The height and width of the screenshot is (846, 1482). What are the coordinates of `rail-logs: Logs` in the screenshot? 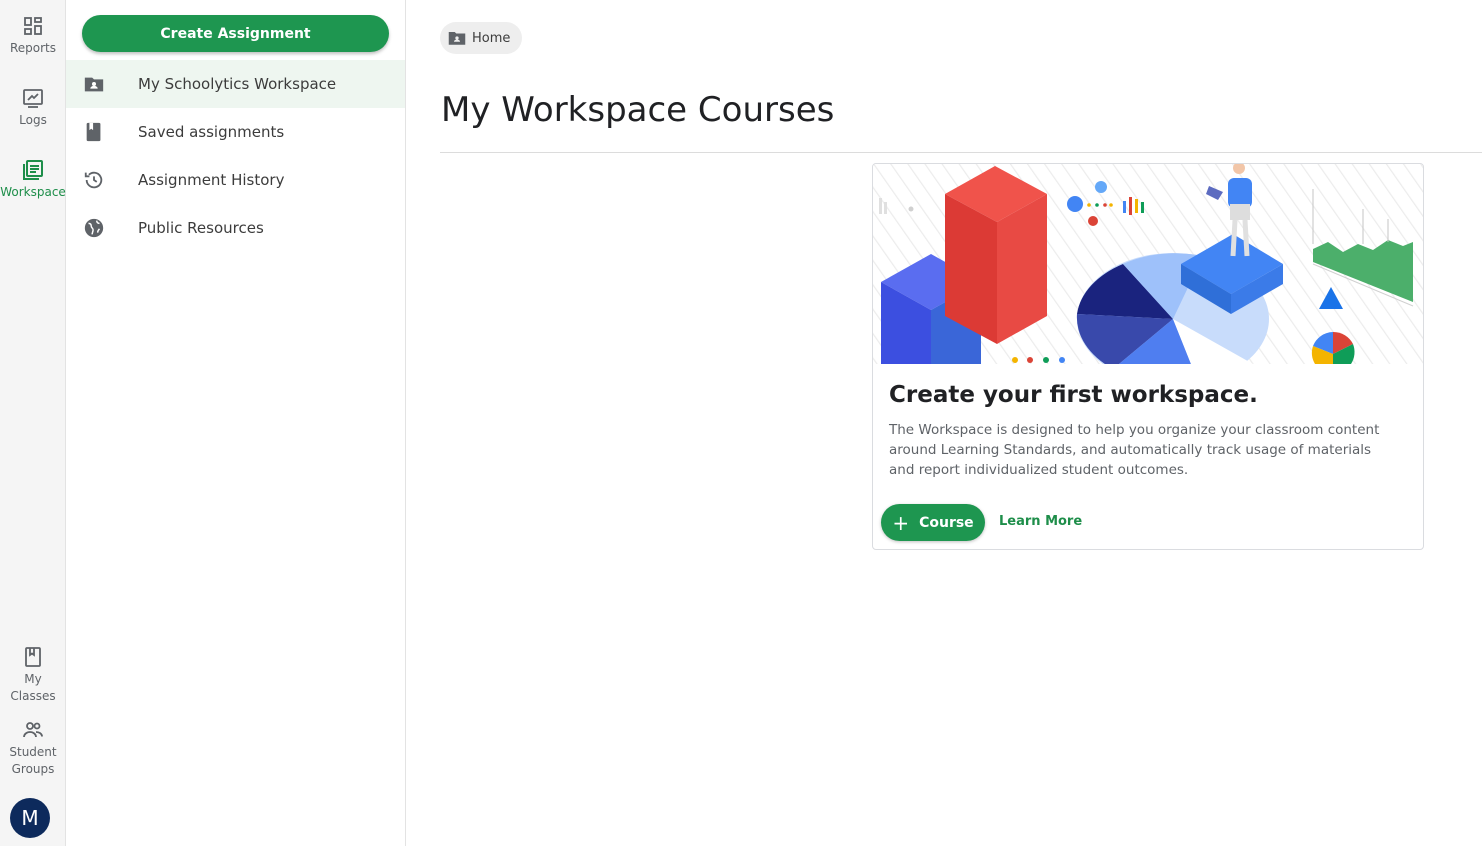 It's located at (33, 107).